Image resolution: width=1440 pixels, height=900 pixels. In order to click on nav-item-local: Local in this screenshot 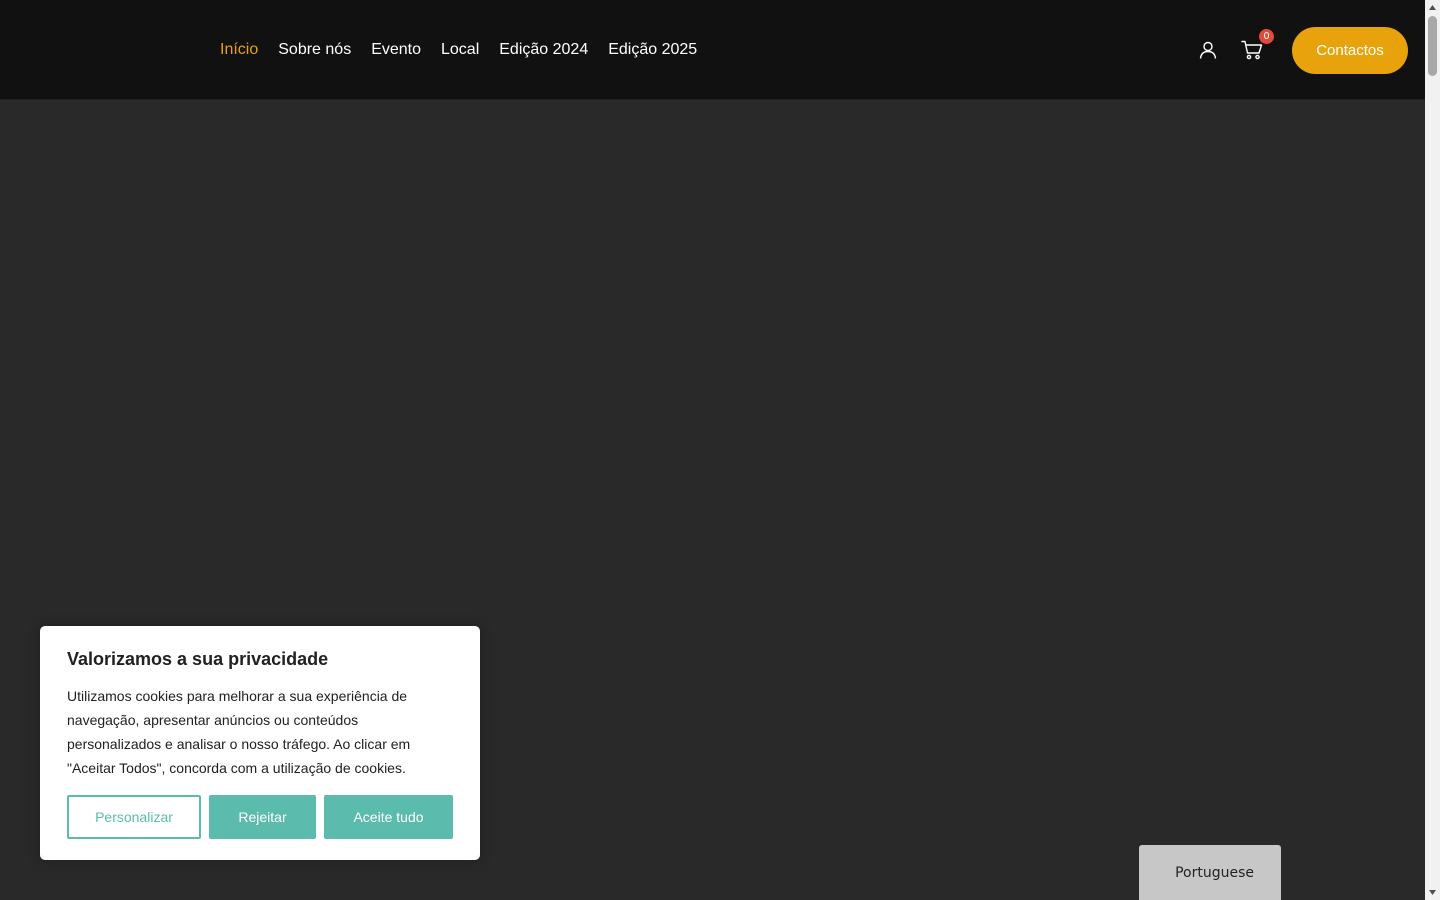, I will do `click(460, 50)`.